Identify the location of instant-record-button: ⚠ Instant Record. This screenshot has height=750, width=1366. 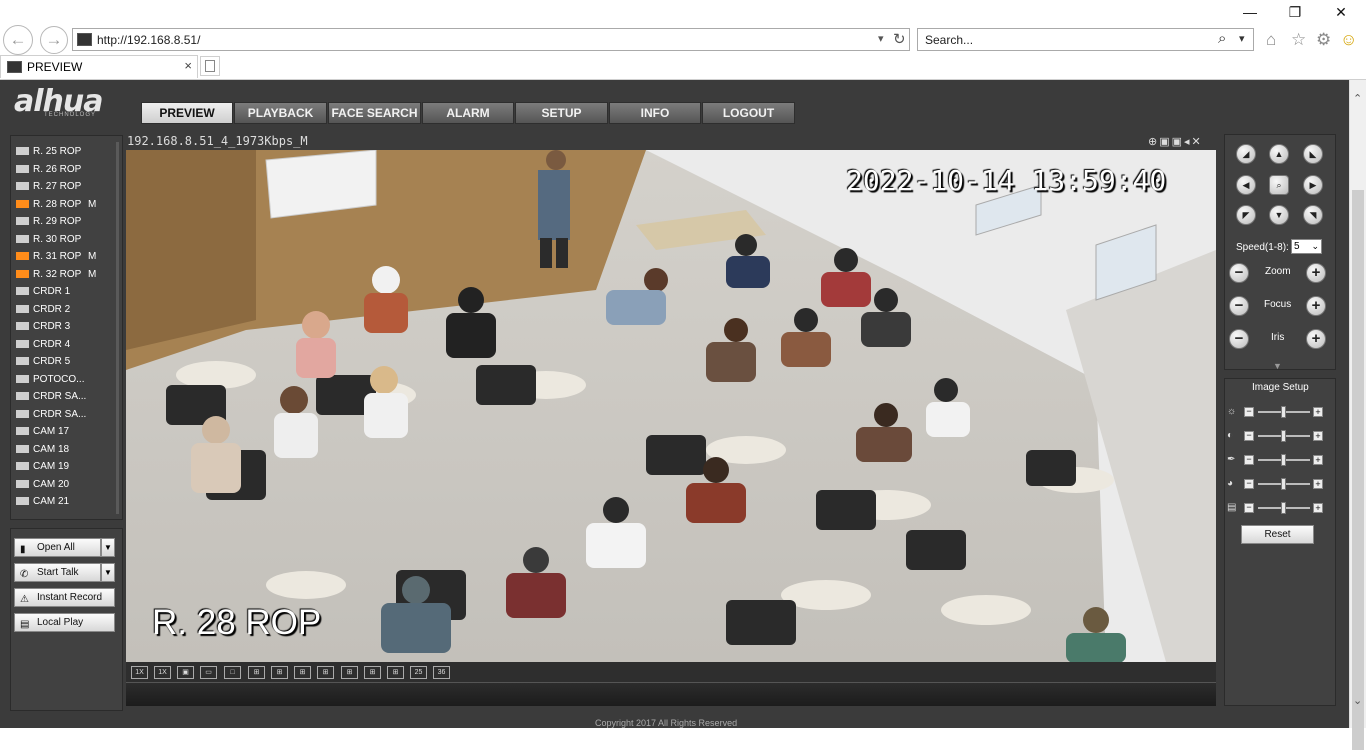
(64, 597).